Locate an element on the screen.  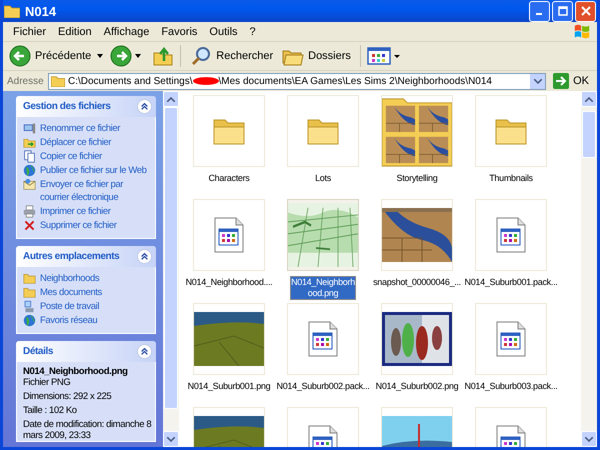
detail-text: Taille : 102 Ko is located at coordinates (50, 410).